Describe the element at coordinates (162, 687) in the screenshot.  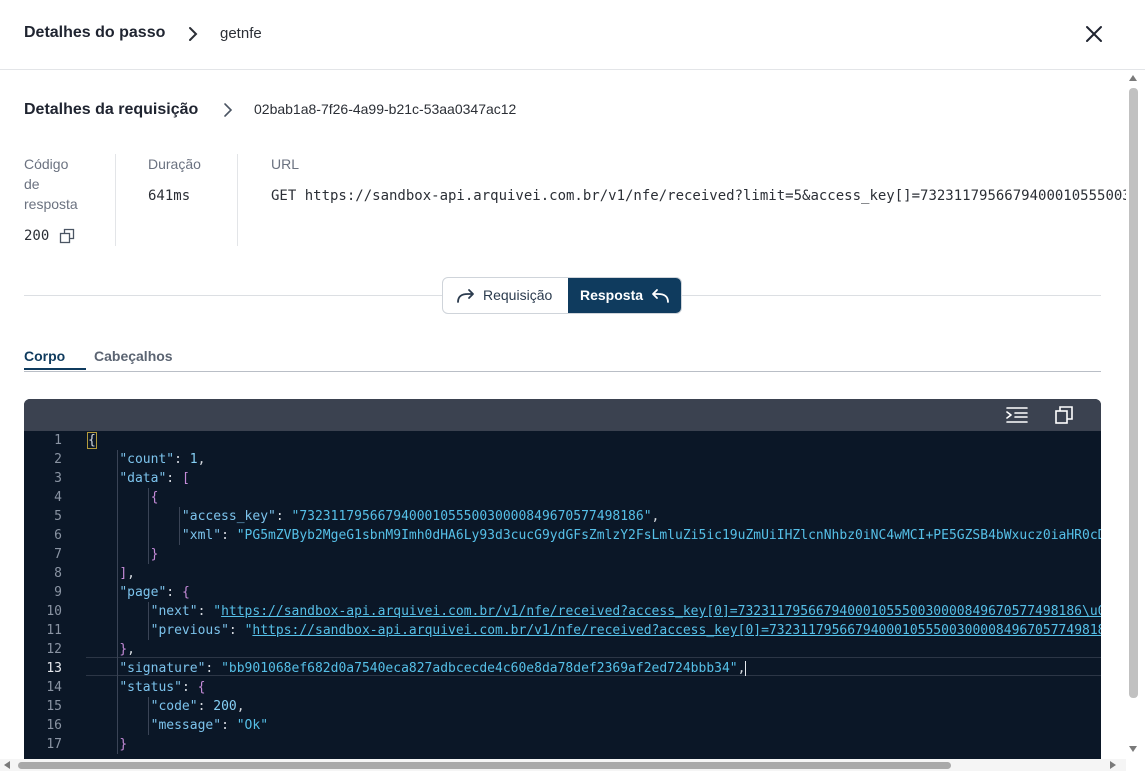
I see `code-line: "status": {` at that location.